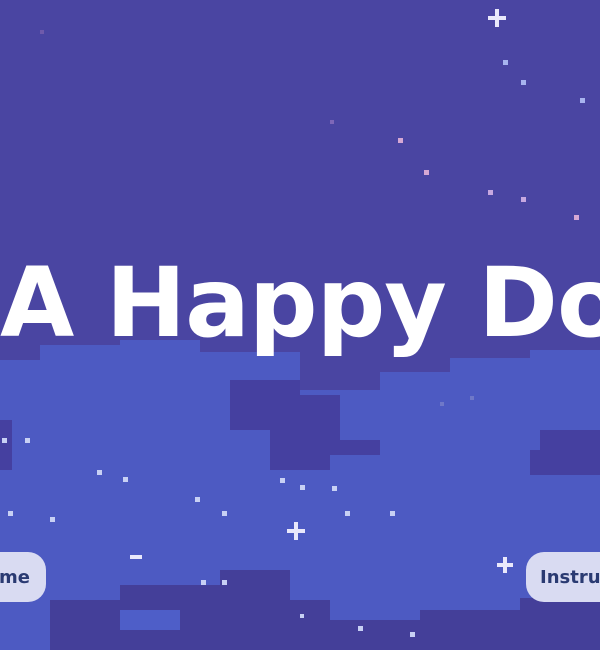 The image size is (600, 650). Describe the element at coordinates (136, 557) in the screenshot. I see `dash-star` at that location.